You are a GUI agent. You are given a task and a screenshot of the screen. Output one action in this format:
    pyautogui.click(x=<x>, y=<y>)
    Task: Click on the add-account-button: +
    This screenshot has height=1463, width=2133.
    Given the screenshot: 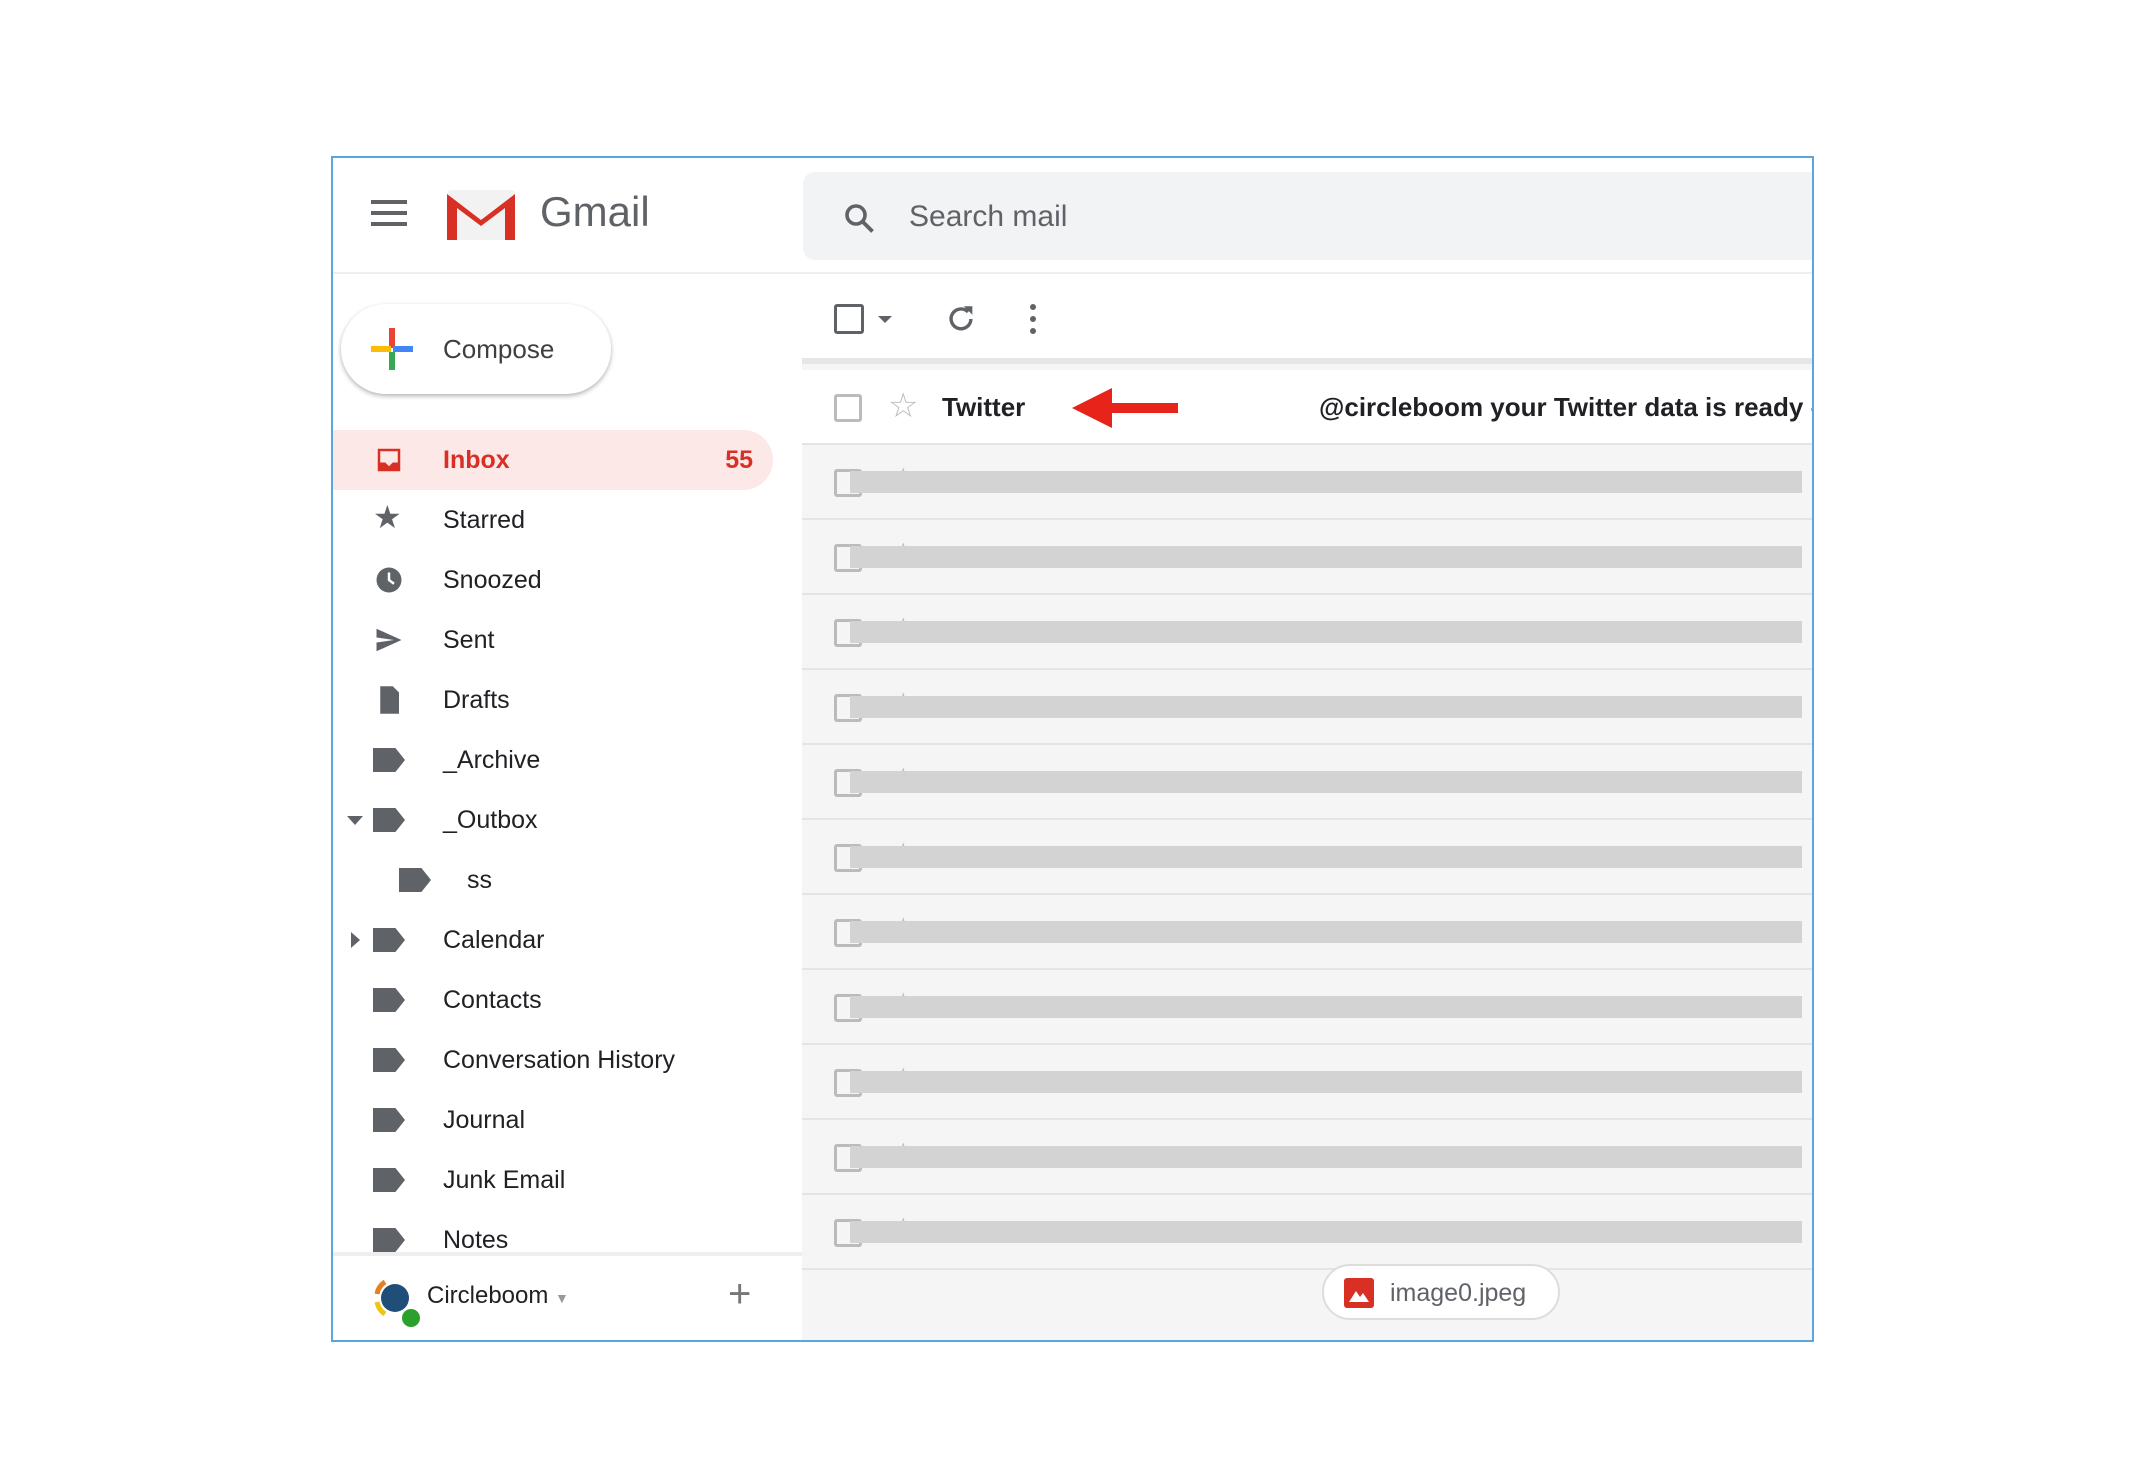 What is the action you would take?
    pyautogui.click(x=739, y=1294)
    